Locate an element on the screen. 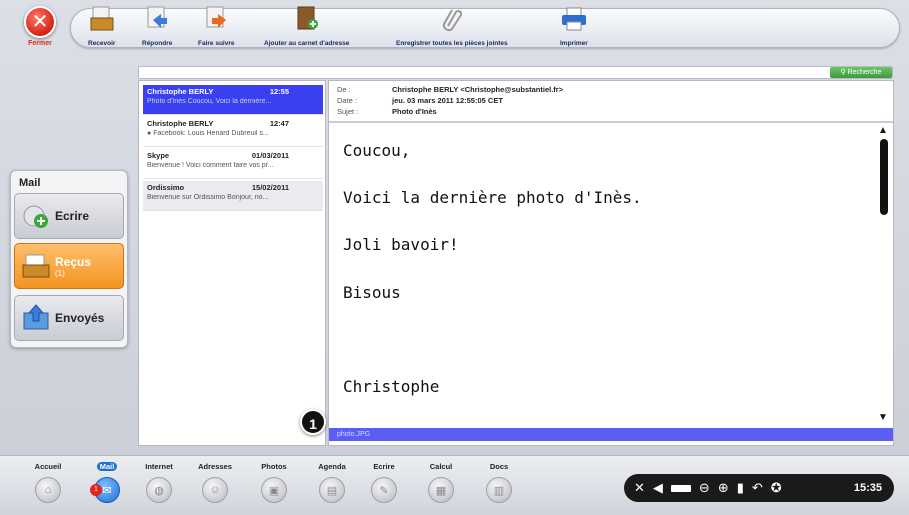 Image resolution: width=909 pixels, height=515 pixels. dock-docs: Docs ▥ is located at coordinates (499, 482).